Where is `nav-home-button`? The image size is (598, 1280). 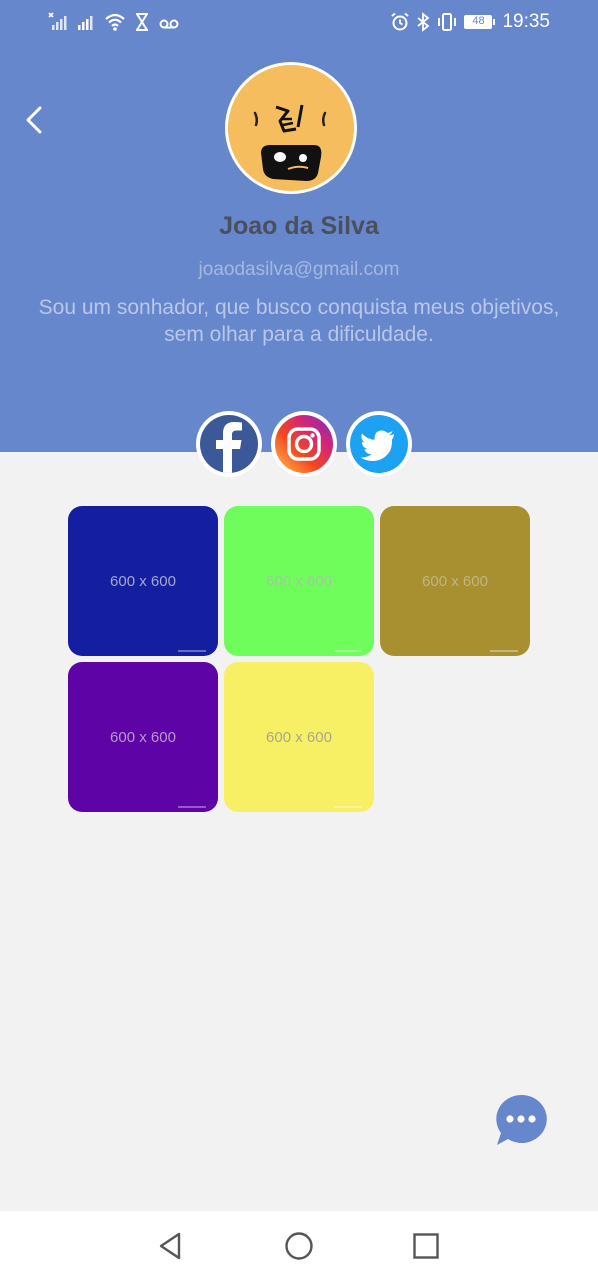
nav-home-button is located at coordinates (299, 1246).